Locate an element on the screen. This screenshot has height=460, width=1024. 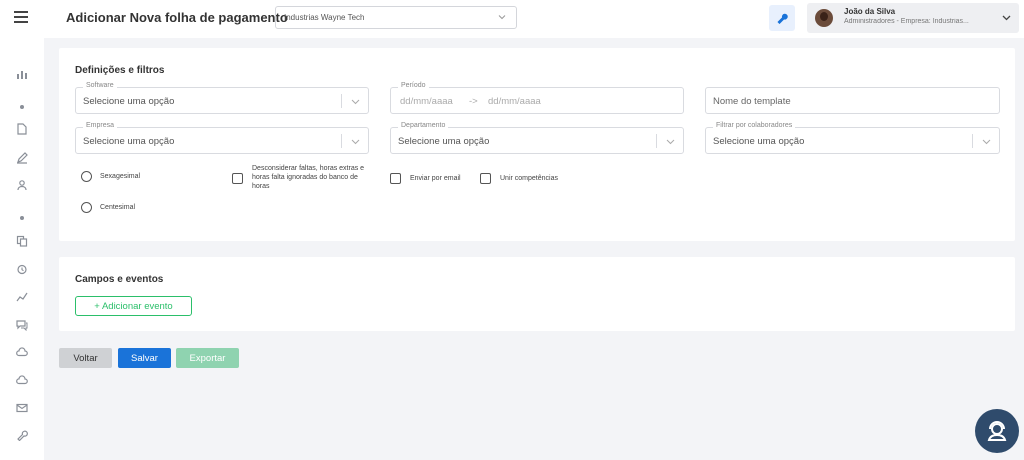
colaboradores-label: Filtrar por colaboradores is located at coordinates (754, 125).